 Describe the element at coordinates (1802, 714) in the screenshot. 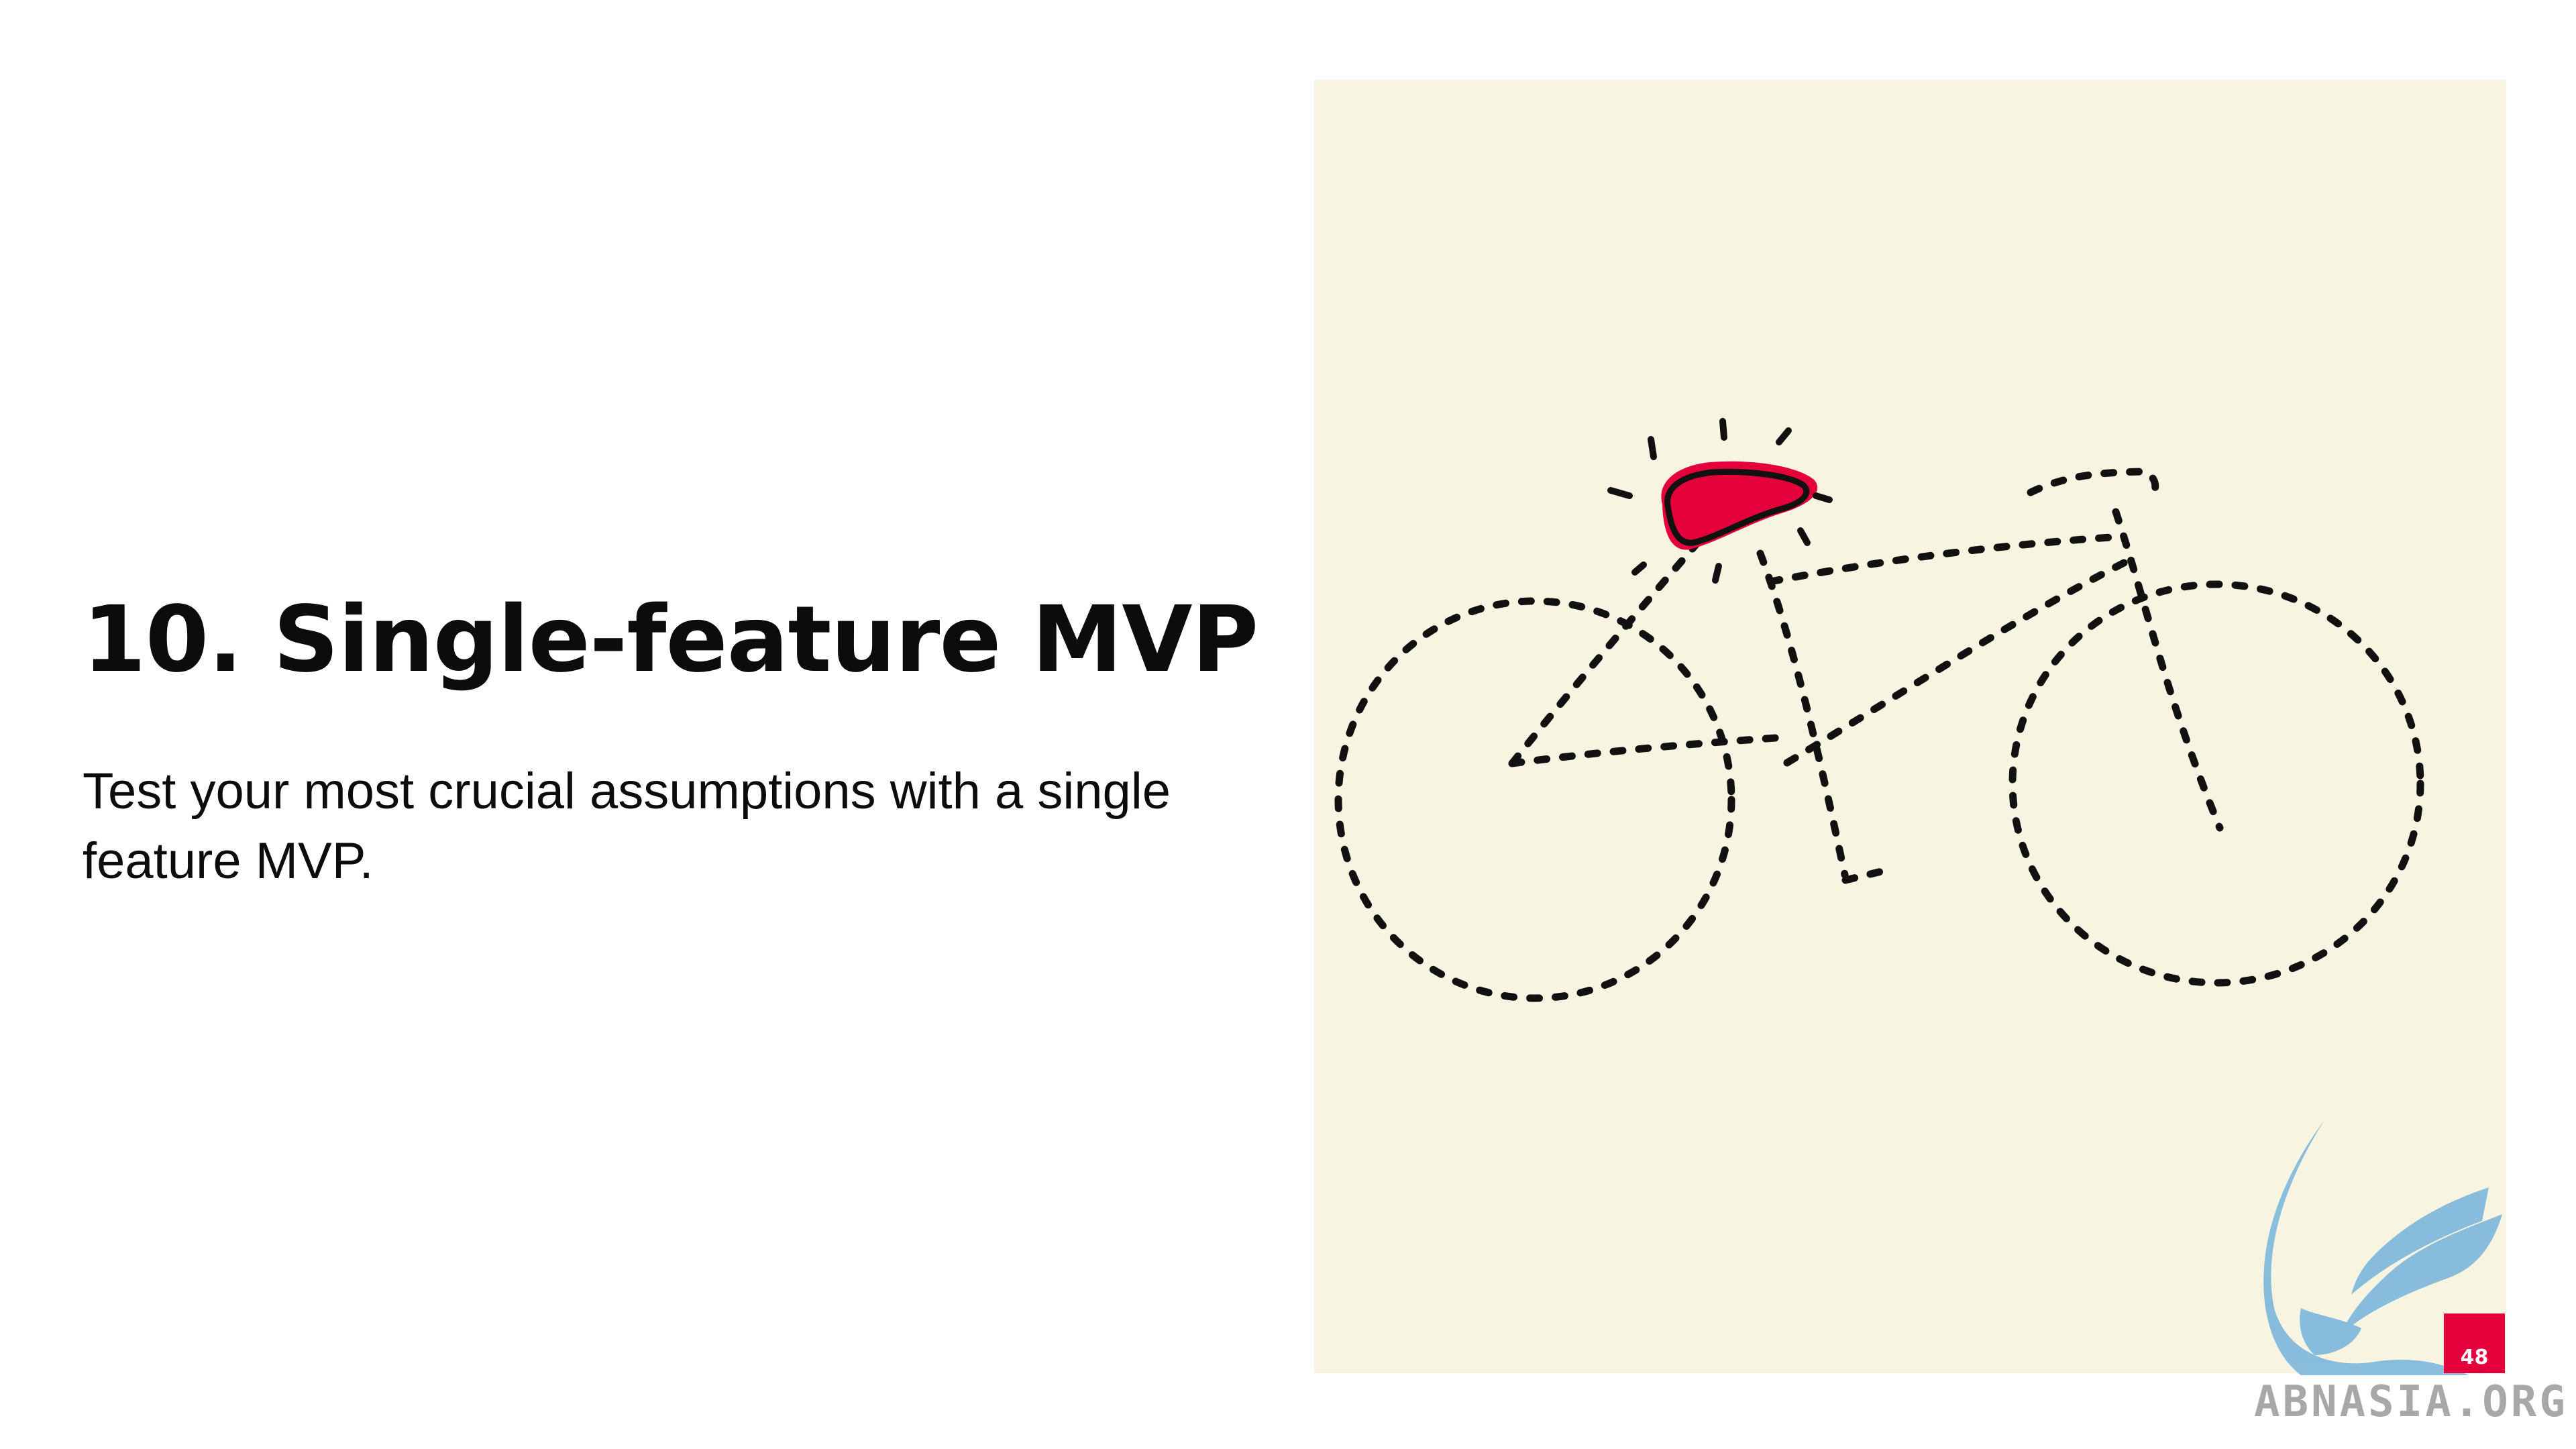

I see `seat-tube-line` at that location.